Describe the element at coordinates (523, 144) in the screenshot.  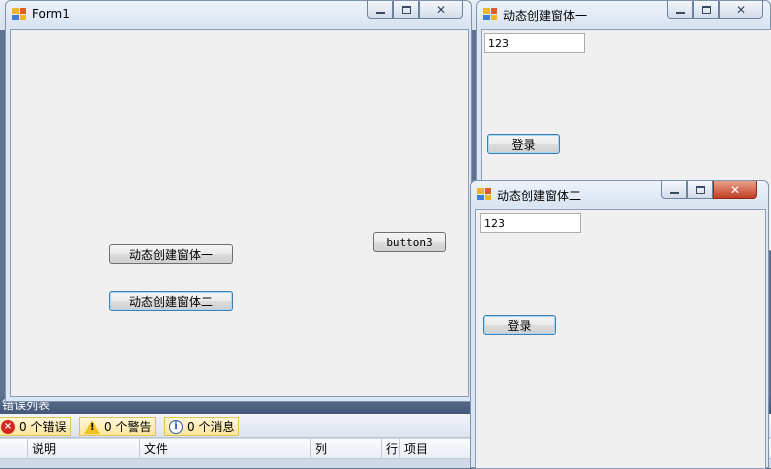
I see `dynamic-window-one-login-button: 登录` at that location.